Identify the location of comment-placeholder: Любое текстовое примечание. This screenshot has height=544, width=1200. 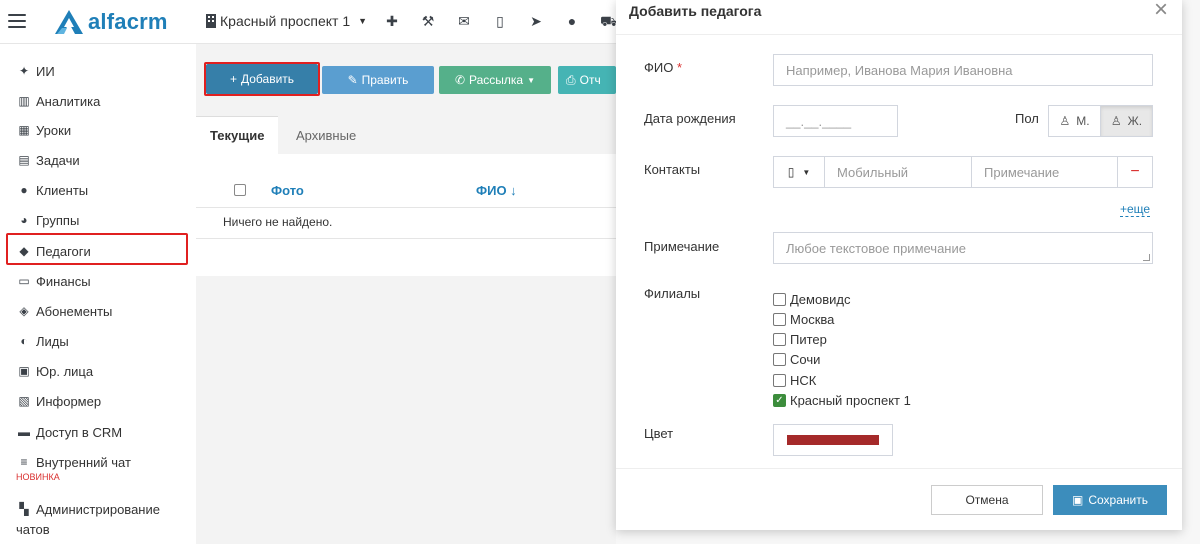
(876, 248).